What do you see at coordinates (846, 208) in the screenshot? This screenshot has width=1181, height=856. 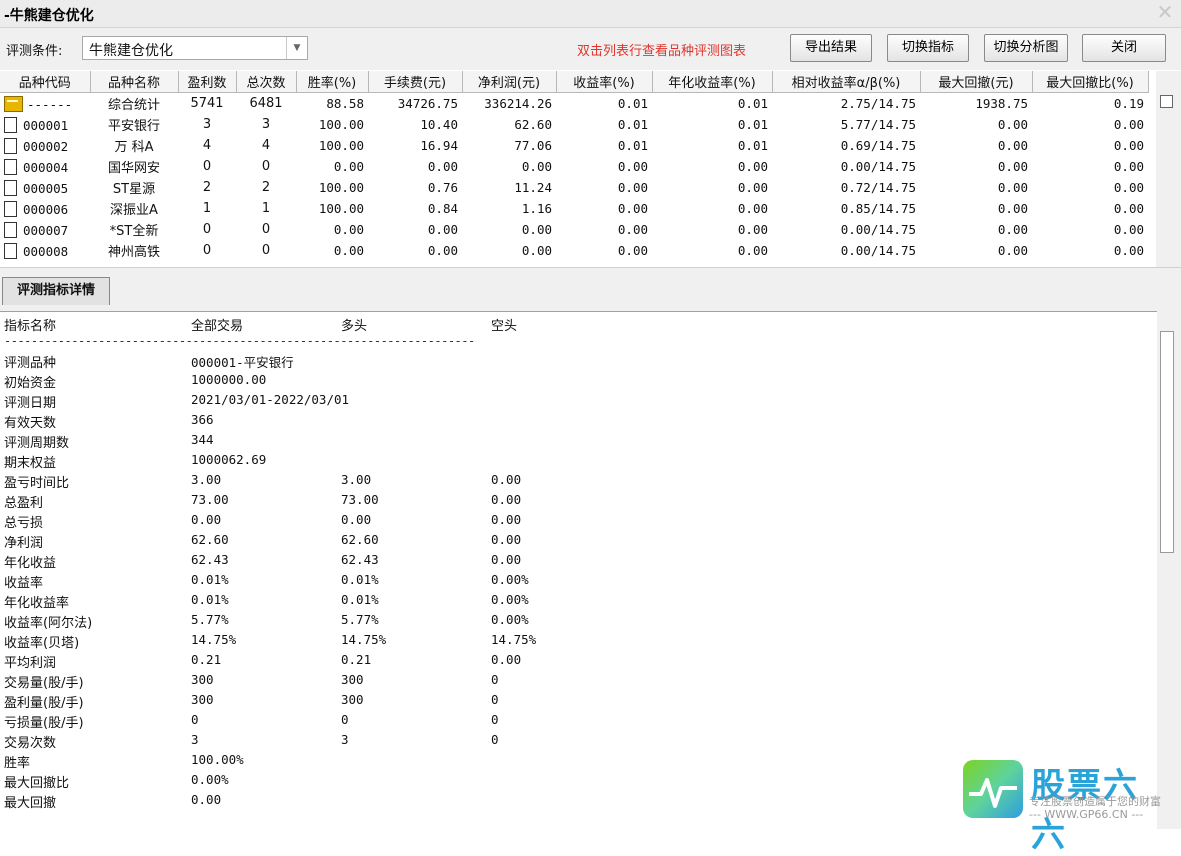 I see `table-cell: 0.85/14.75` at bounding box center [846, 208].